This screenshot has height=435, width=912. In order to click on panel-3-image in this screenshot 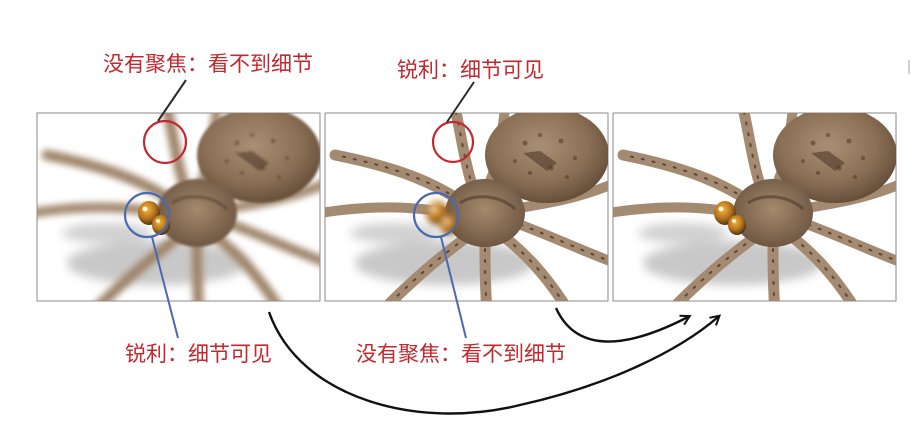, I will do `click(754, 207)`.